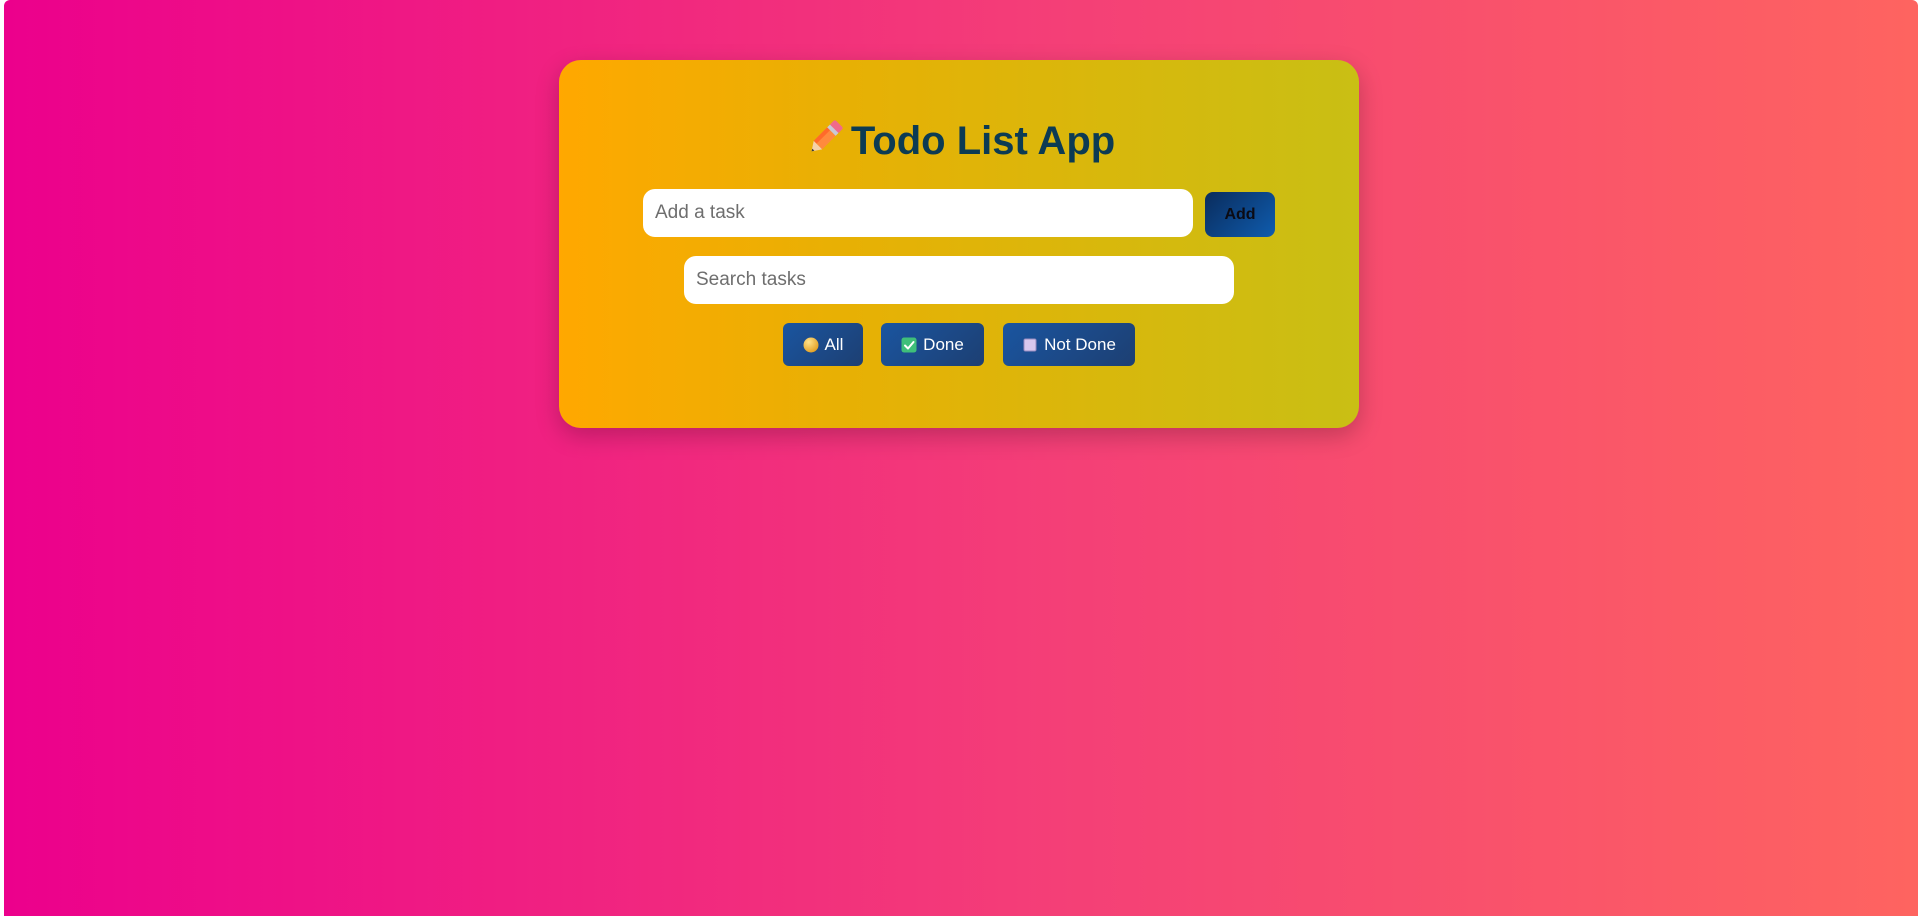  I want to click on page-title: Todo List App, so click(959, 141).